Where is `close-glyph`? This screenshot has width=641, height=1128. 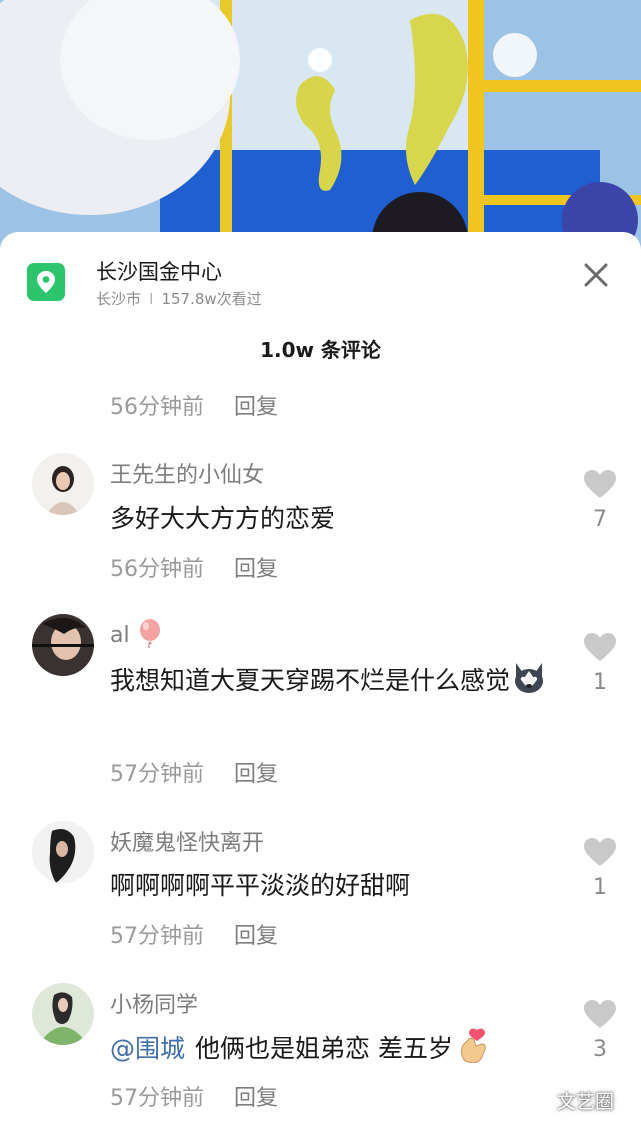
close-glyph is located at coordinates (596, 275).